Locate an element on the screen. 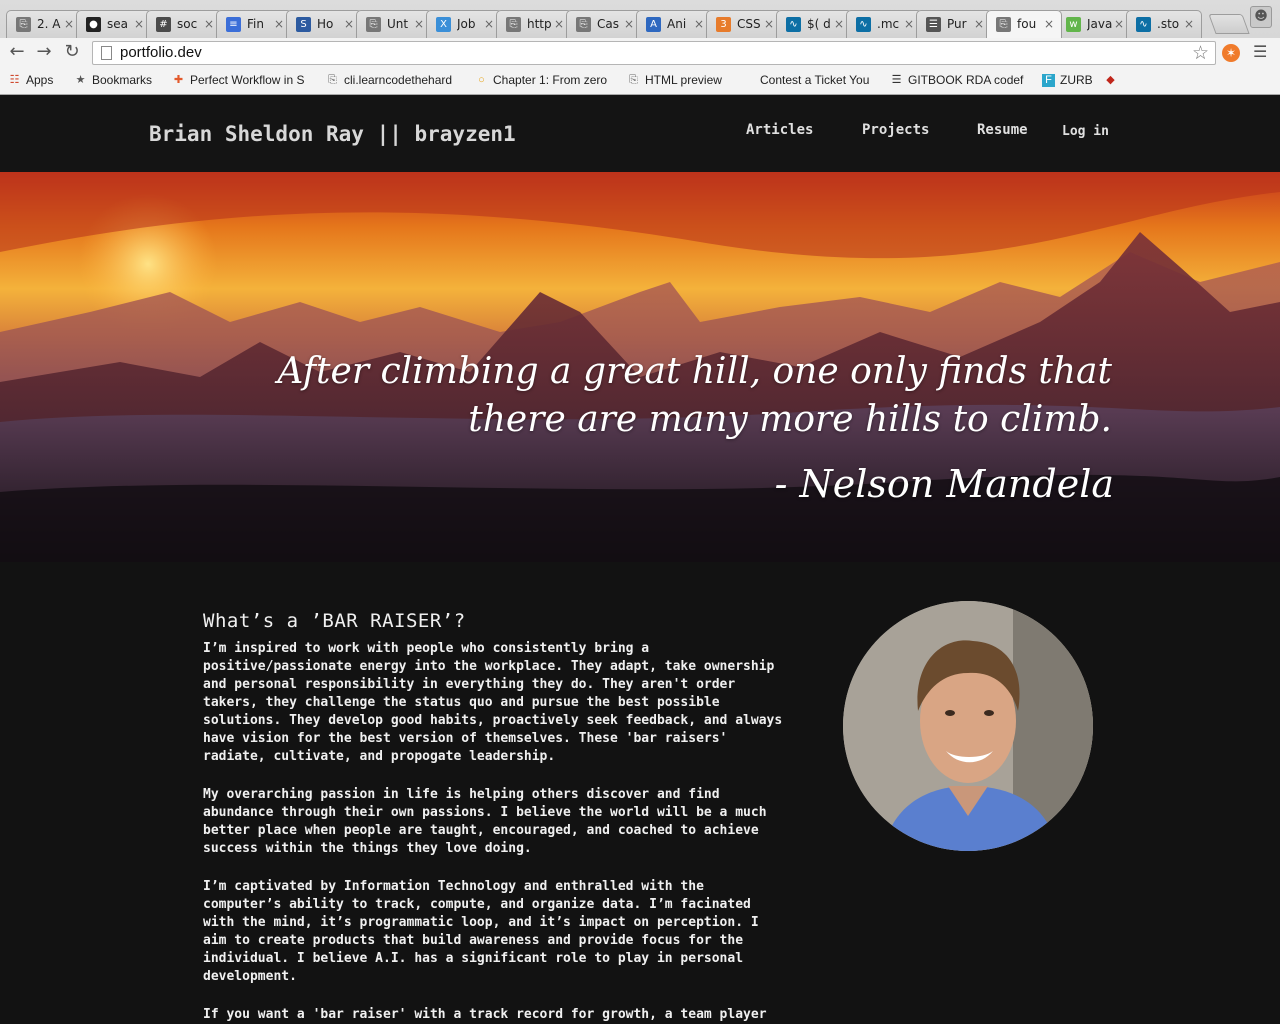 The image size is (1280, 1024). browser-tab: ☰ Pur × is located at coordinates (954, 24).